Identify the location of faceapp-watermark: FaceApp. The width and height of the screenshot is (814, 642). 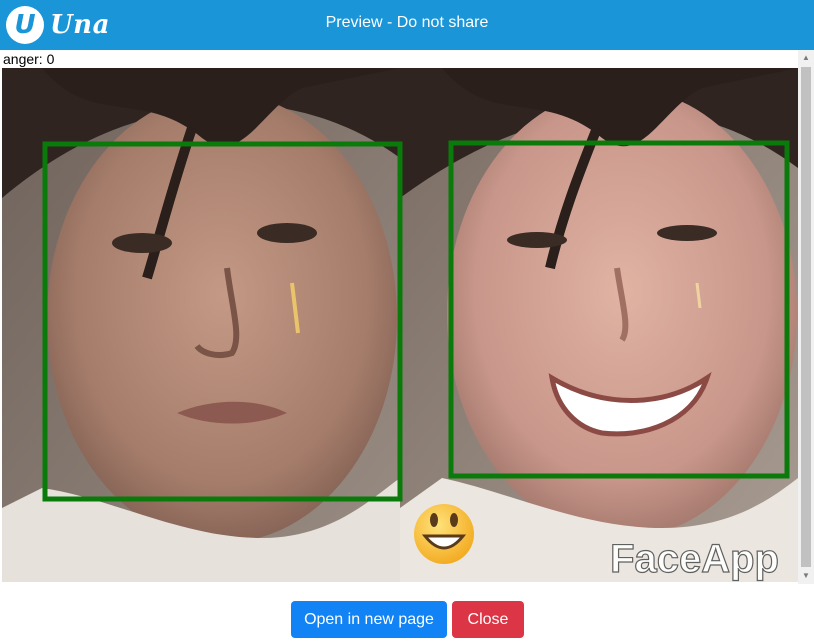
(694, 559).